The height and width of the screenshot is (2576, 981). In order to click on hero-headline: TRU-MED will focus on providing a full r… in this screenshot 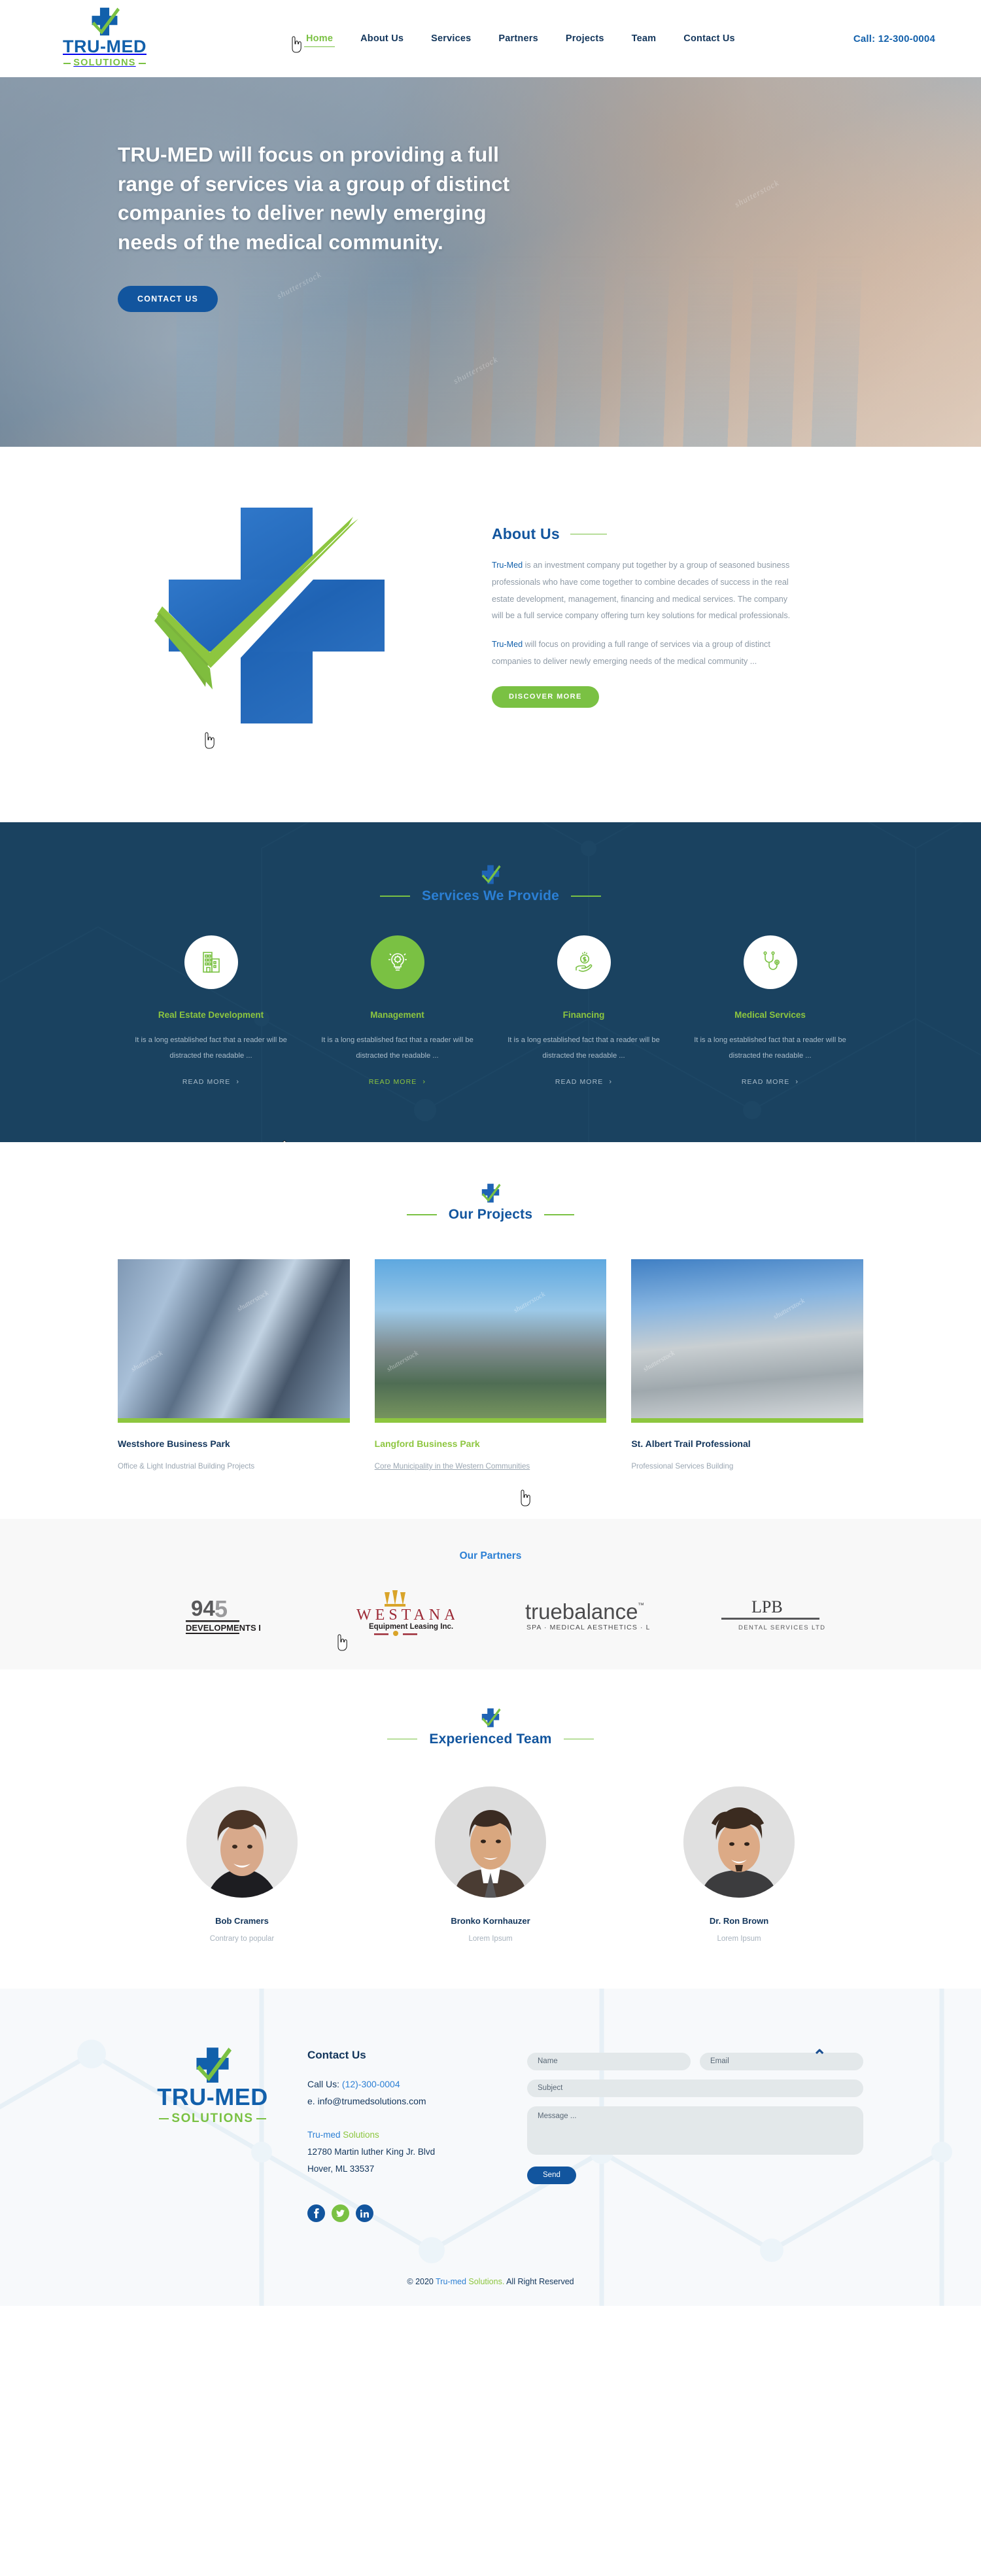, I will do `click(314, 198)`.